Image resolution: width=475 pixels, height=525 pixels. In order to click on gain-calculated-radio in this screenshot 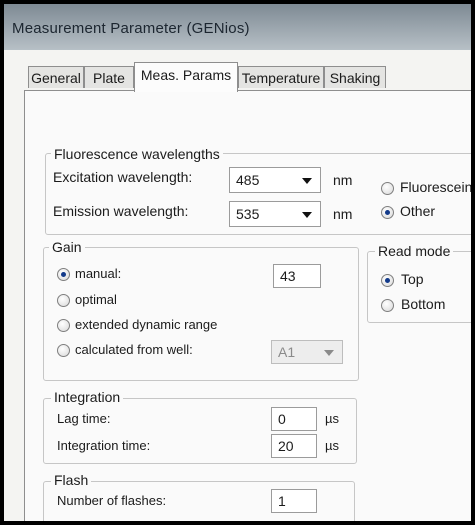, I will do `click(63, 350)`.